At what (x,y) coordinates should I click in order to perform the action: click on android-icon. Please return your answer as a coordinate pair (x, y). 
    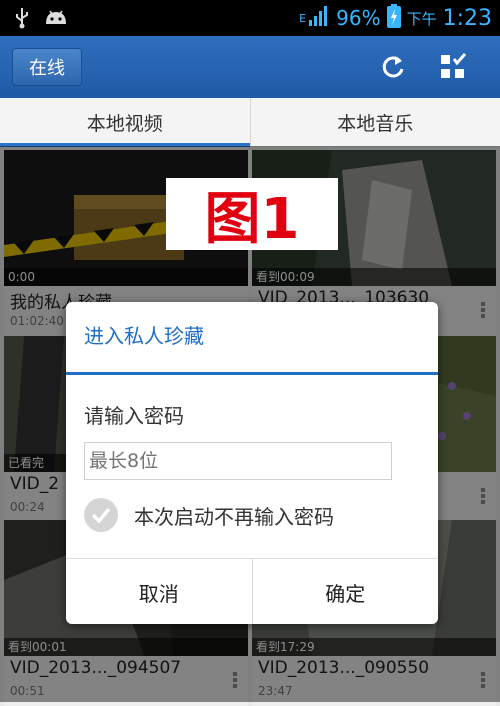
    Looking at the image, I should click on (56, 20).